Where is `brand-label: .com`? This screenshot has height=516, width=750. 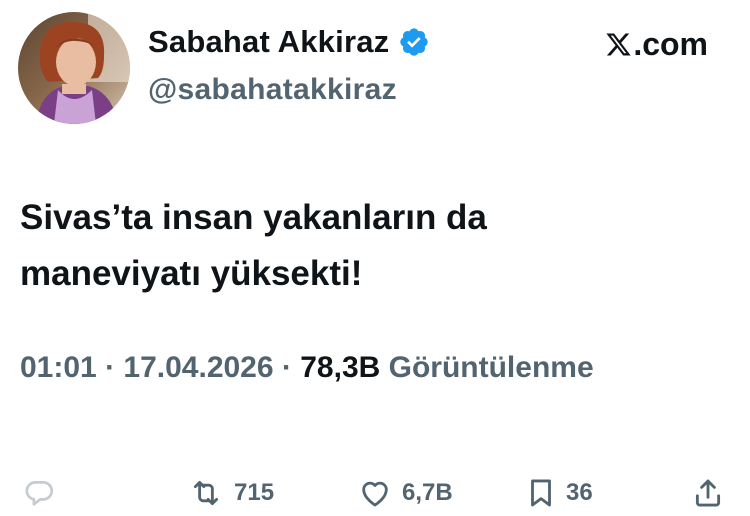
brand-label: .com is located at coordinates (670, 44).